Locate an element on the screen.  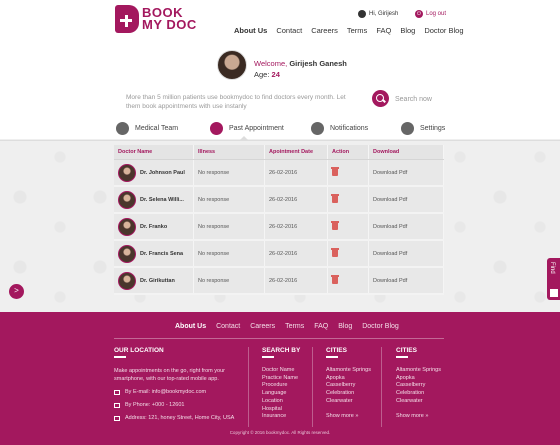
profile-name: Girijesh Ganesh is located at coordinates (318, 63).